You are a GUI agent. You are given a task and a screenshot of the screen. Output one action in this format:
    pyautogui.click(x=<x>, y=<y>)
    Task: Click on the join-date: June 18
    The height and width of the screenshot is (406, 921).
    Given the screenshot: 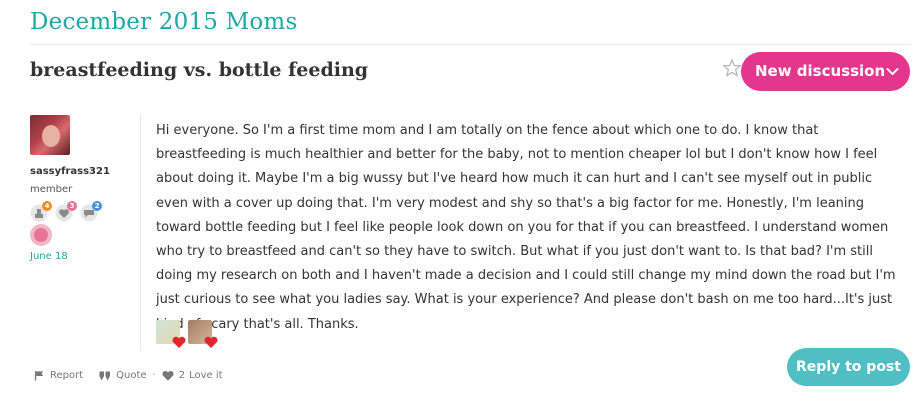 What is the action you would take?
    pyautogui.click(x=49, y=256)
    